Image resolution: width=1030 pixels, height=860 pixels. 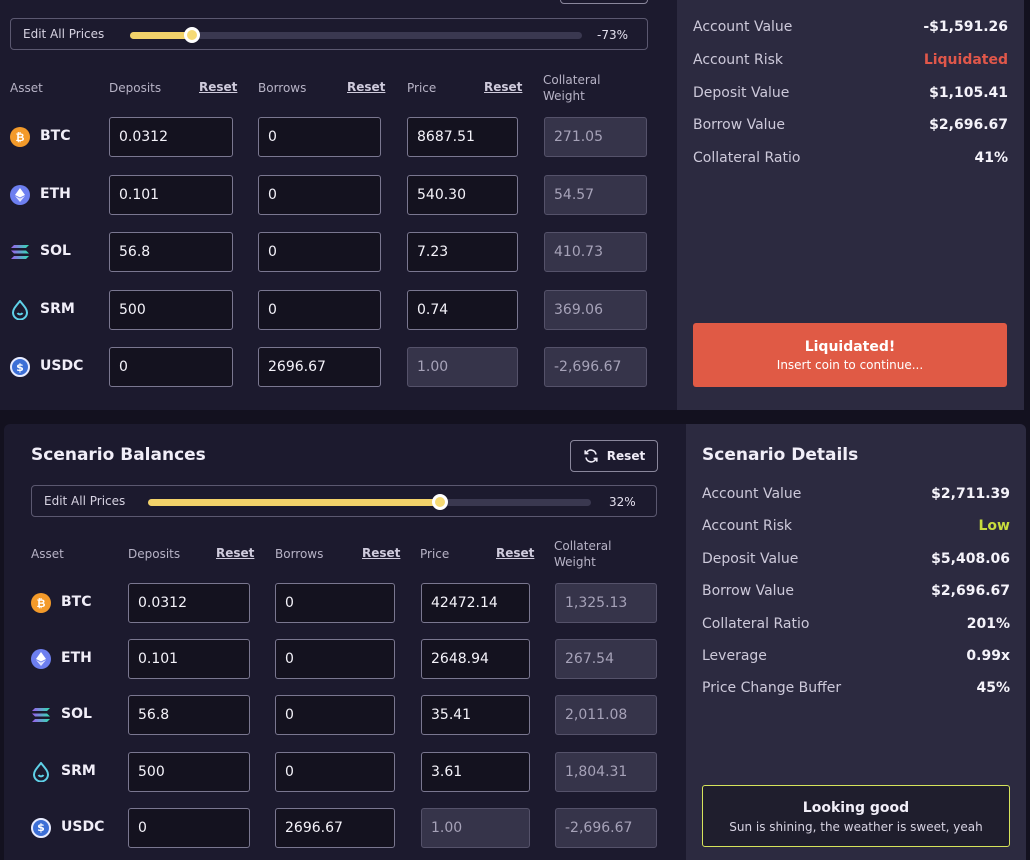 I want to click on reset-deposits-link: Reset, so click(x=218, y=87).